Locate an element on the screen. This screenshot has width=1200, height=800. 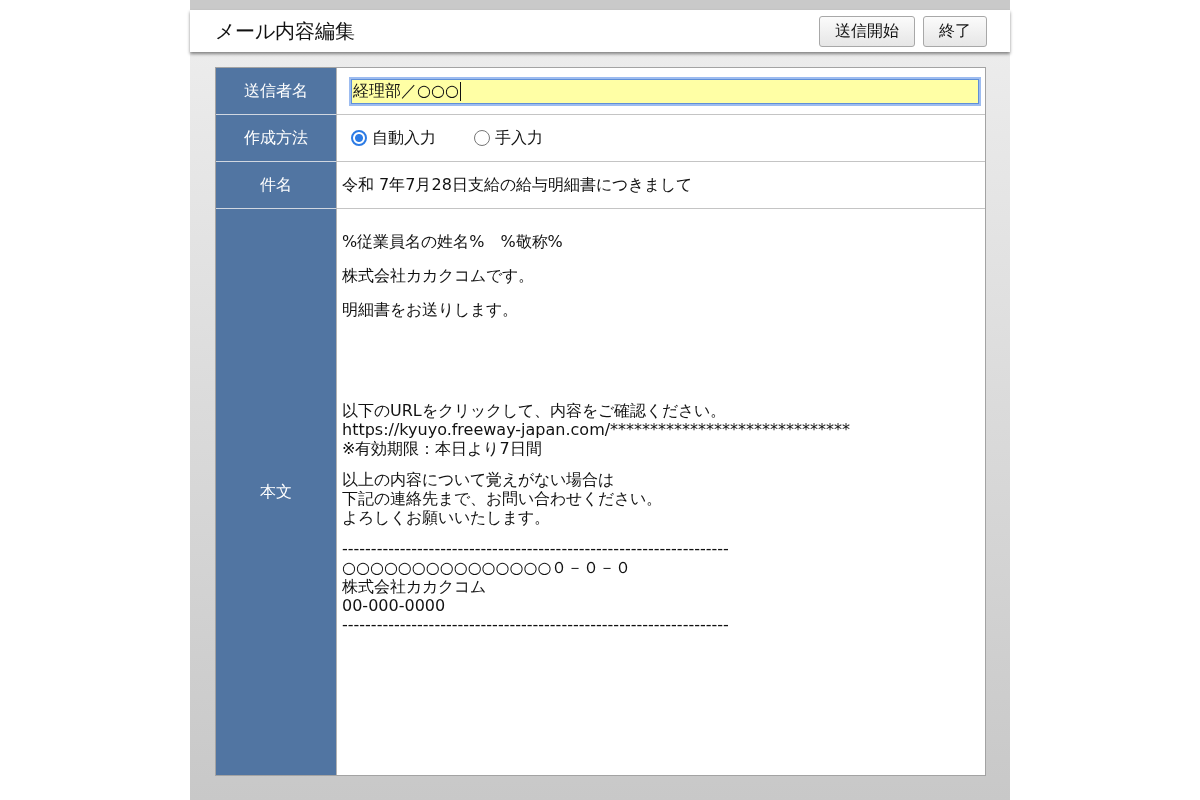
body-text-line: よろしくお願いいたします。 is located at coordinates (446, 517).